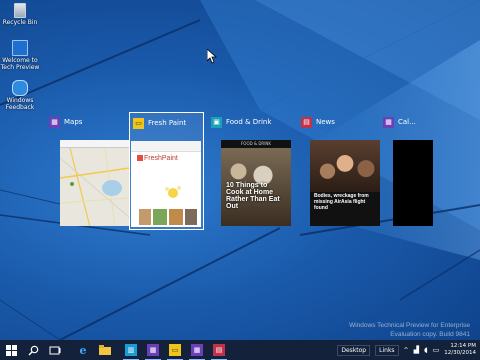 This screenshot has height=360, width=480. What do you see at coordinates (167, 123) in the screenshot?
I see `task-fresh-paint-title: Fresh Paint` at bounding box center [167, 123].